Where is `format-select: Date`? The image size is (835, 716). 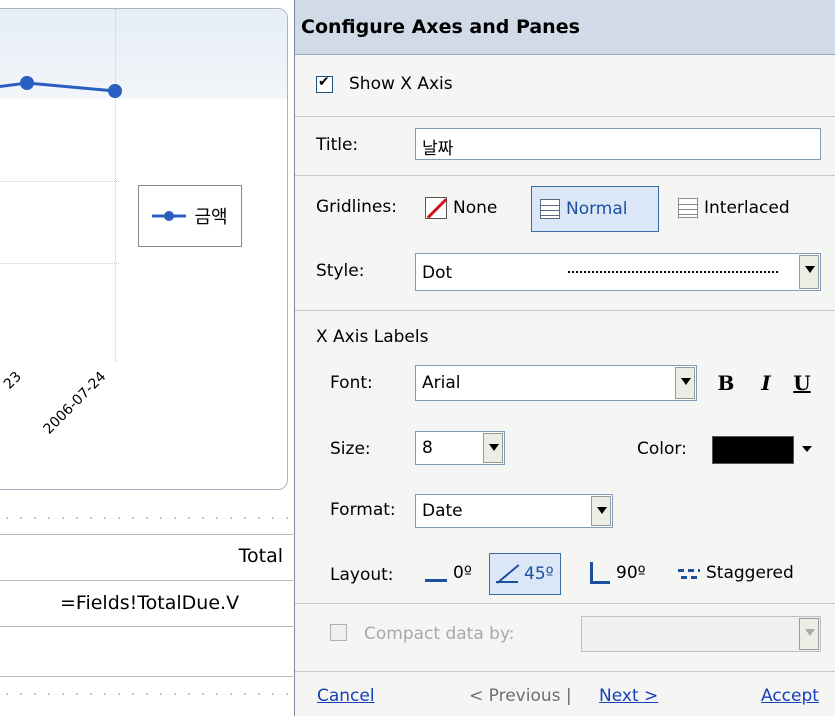
format-select: Date is located at coordinates (514, 511).